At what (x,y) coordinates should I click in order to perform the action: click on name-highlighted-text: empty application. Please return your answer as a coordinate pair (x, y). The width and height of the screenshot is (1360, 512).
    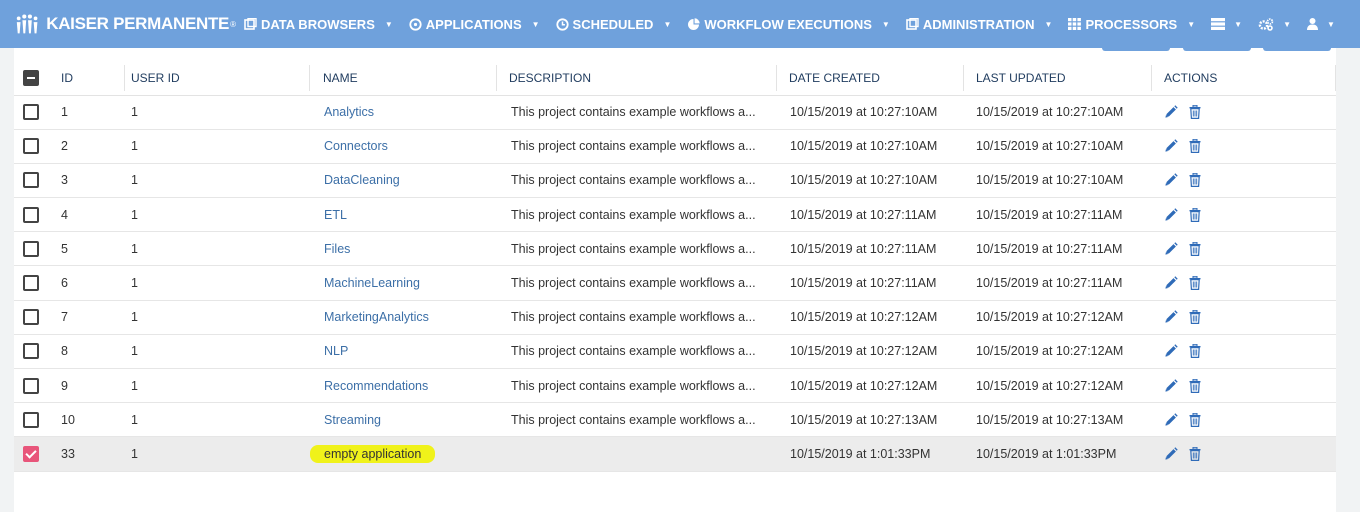
    Looking at the image, I should click on (373, 453).